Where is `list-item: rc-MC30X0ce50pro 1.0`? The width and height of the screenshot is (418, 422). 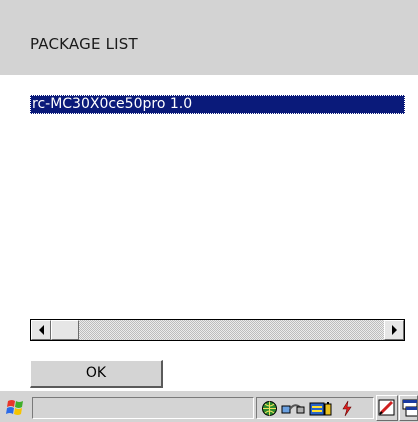
list-item: rc-MC30X0ce50pro 1.0 is located at coordinates (217, 104).